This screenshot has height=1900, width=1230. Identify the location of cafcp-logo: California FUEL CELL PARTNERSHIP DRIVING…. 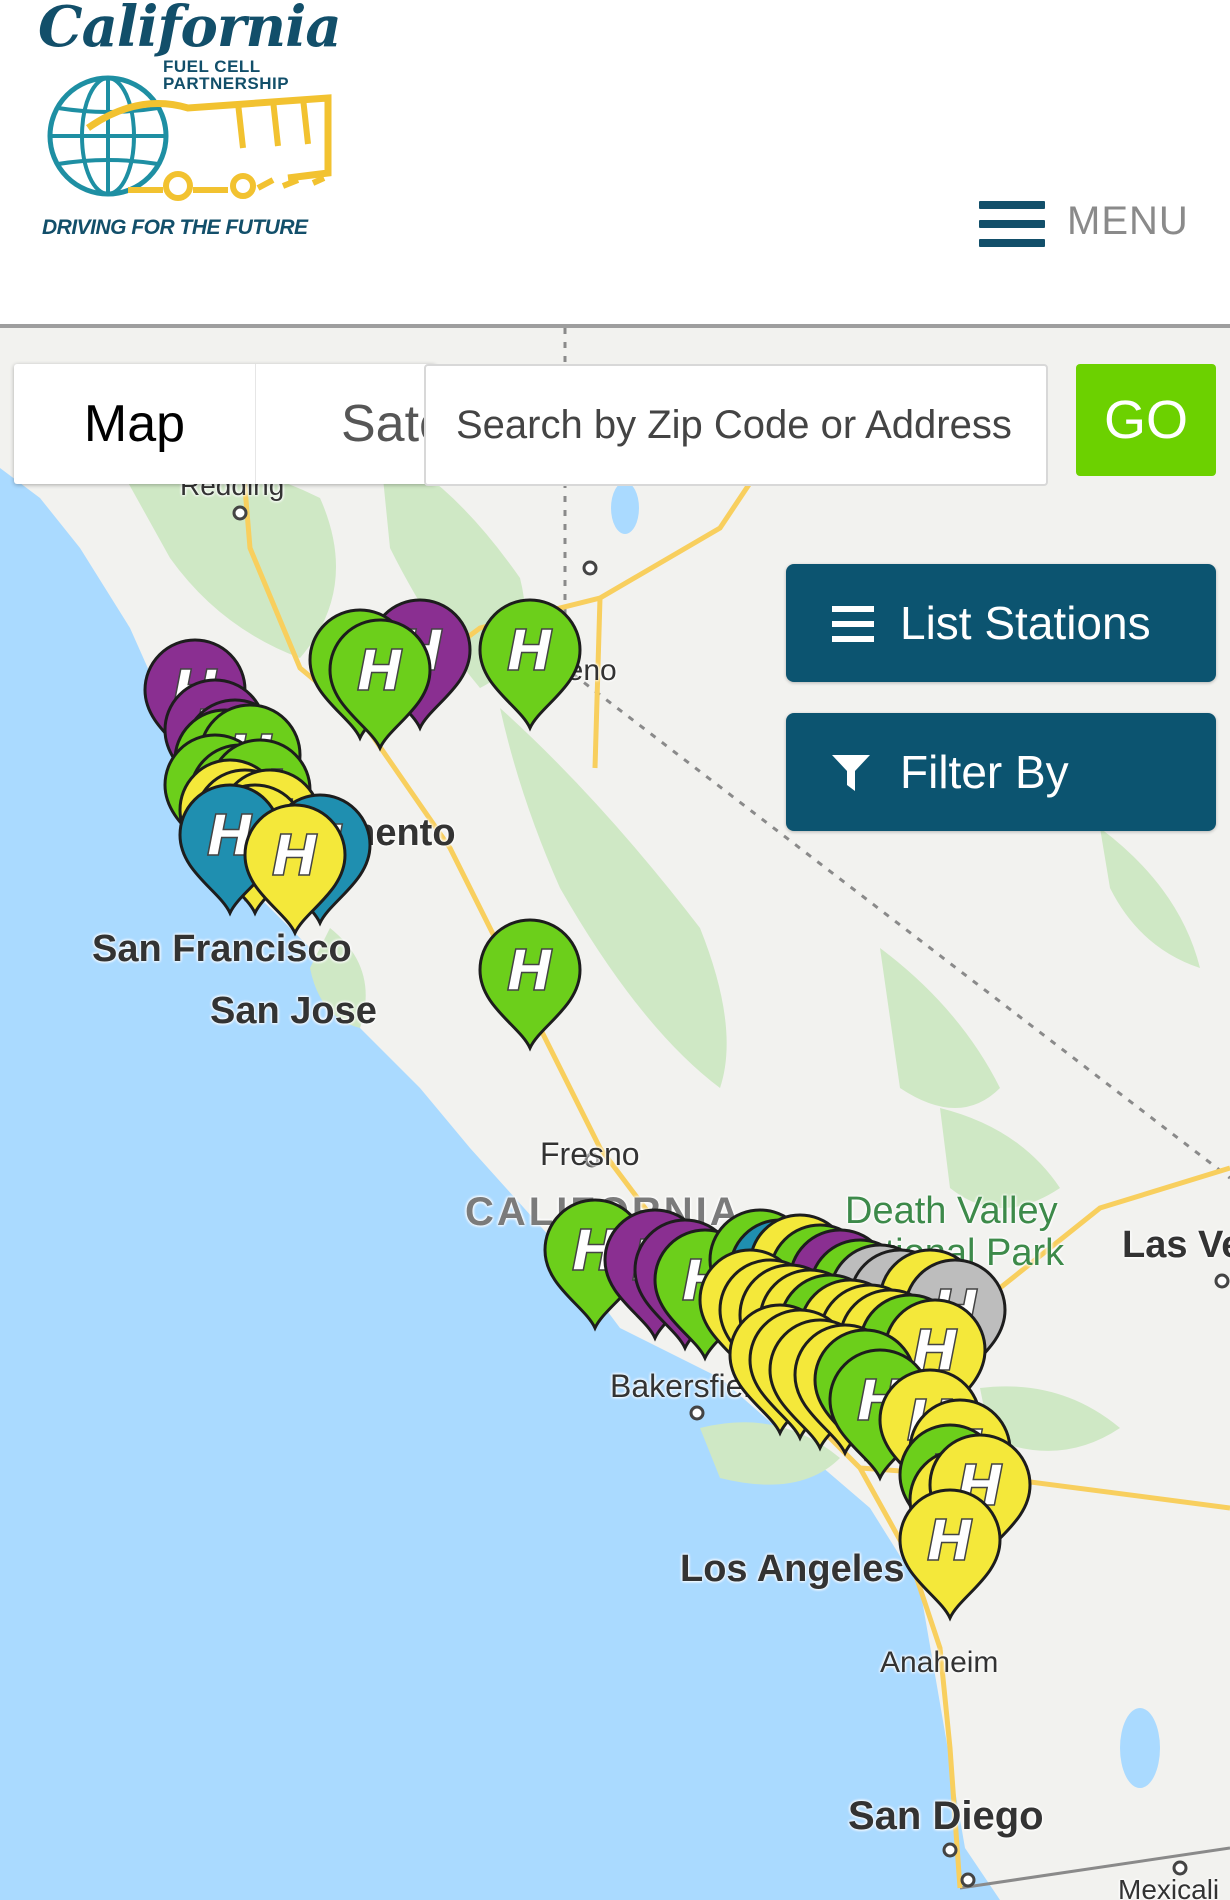
(185, 125).